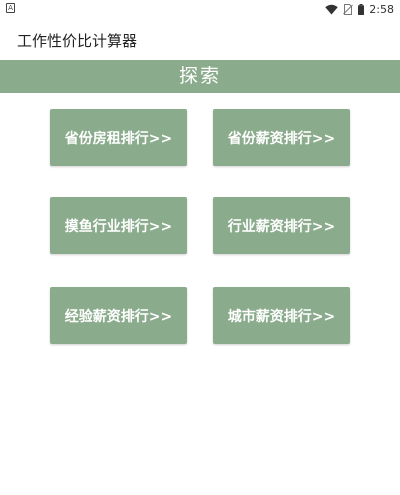 The height and width of the screenshot is (495, 400). I want to click on tile-label: 行业薪资排行>>, so click(281, 226).